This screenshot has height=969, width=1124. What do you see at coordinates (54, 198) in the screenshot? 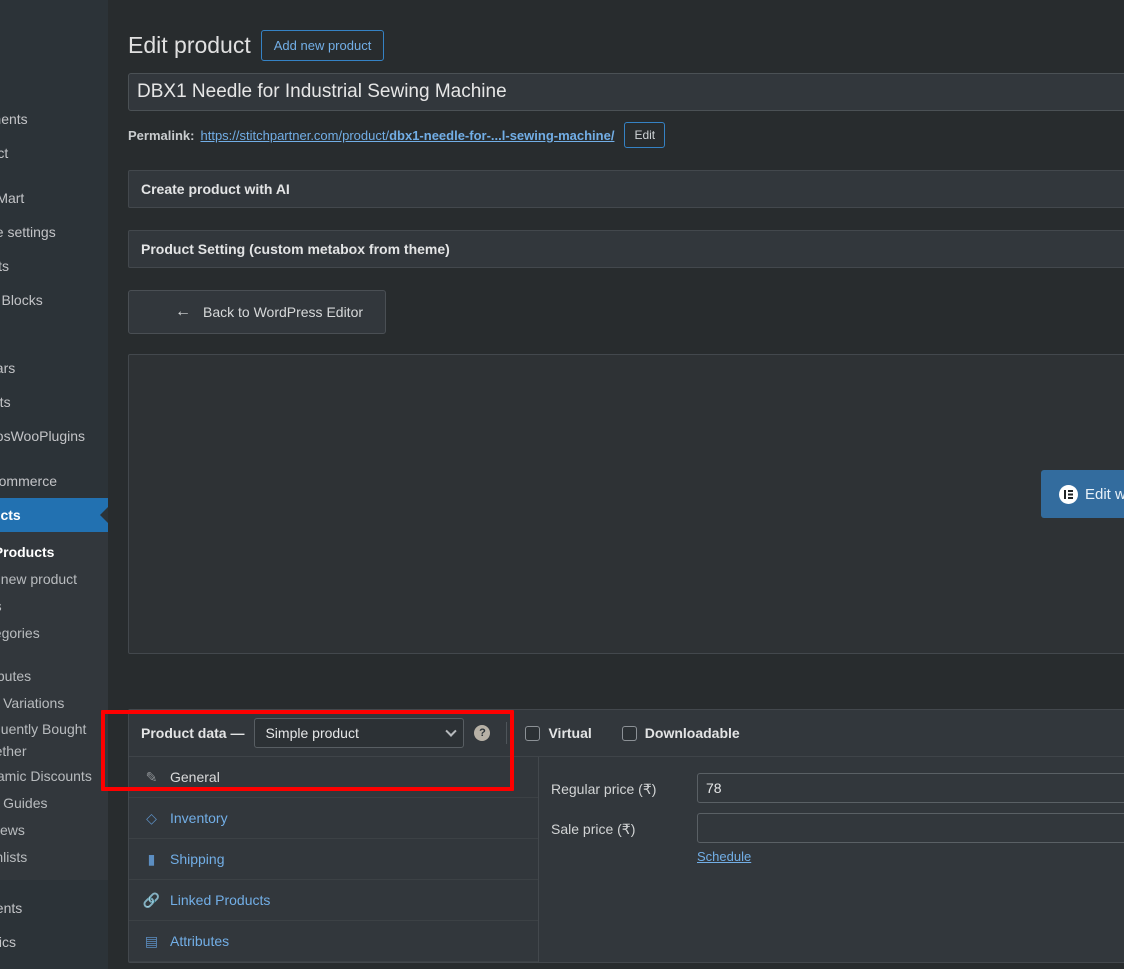
I see `sidebar-item-woodmart: WoodMart` at bounding box center [54, 198].